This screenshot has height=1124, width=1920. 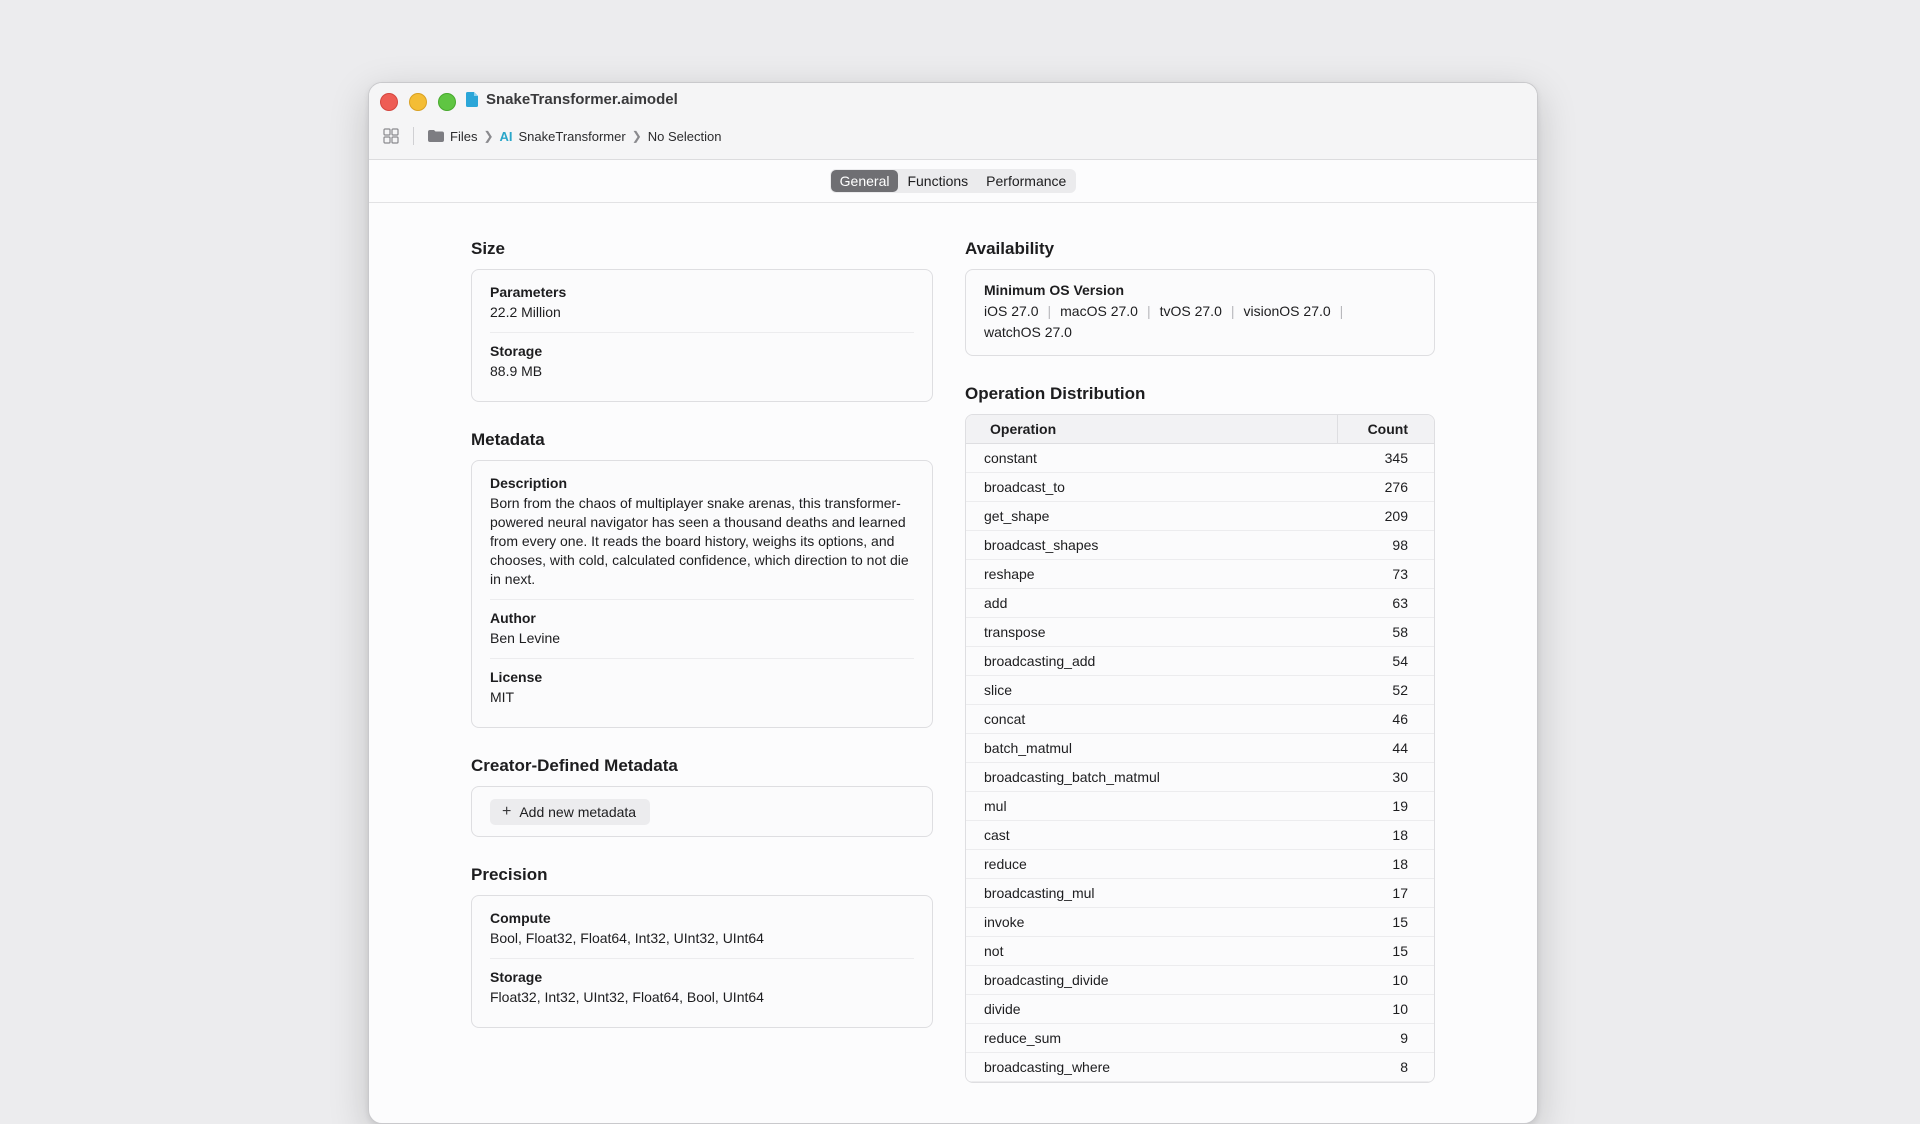 What do you see at coordinates (1385, 458) in the screenshot?
I see `operation-count-cell: 345` at bounding box center [1385, 458].